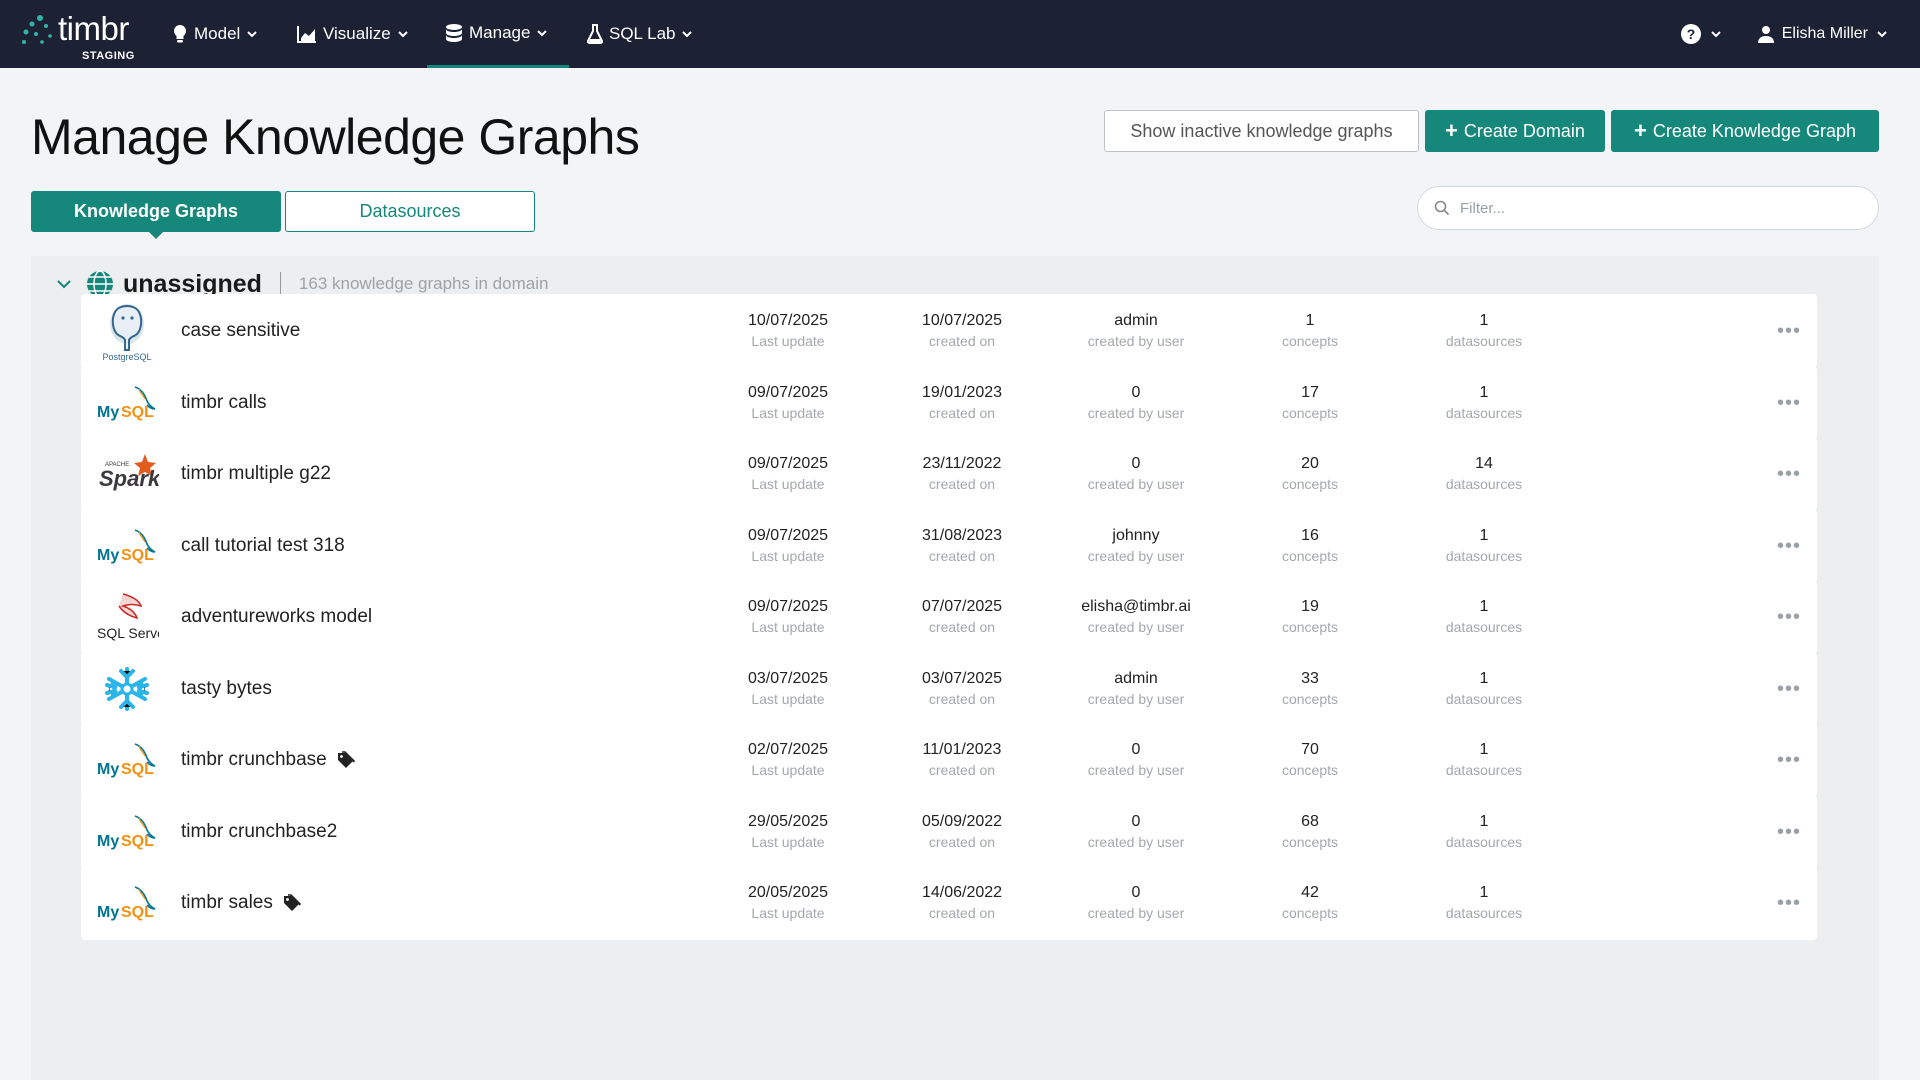 The image size is (1920, 1080). Describe the element at coordinates (215, 34) in the screenshot. I see `nav-model: Model` at that location.